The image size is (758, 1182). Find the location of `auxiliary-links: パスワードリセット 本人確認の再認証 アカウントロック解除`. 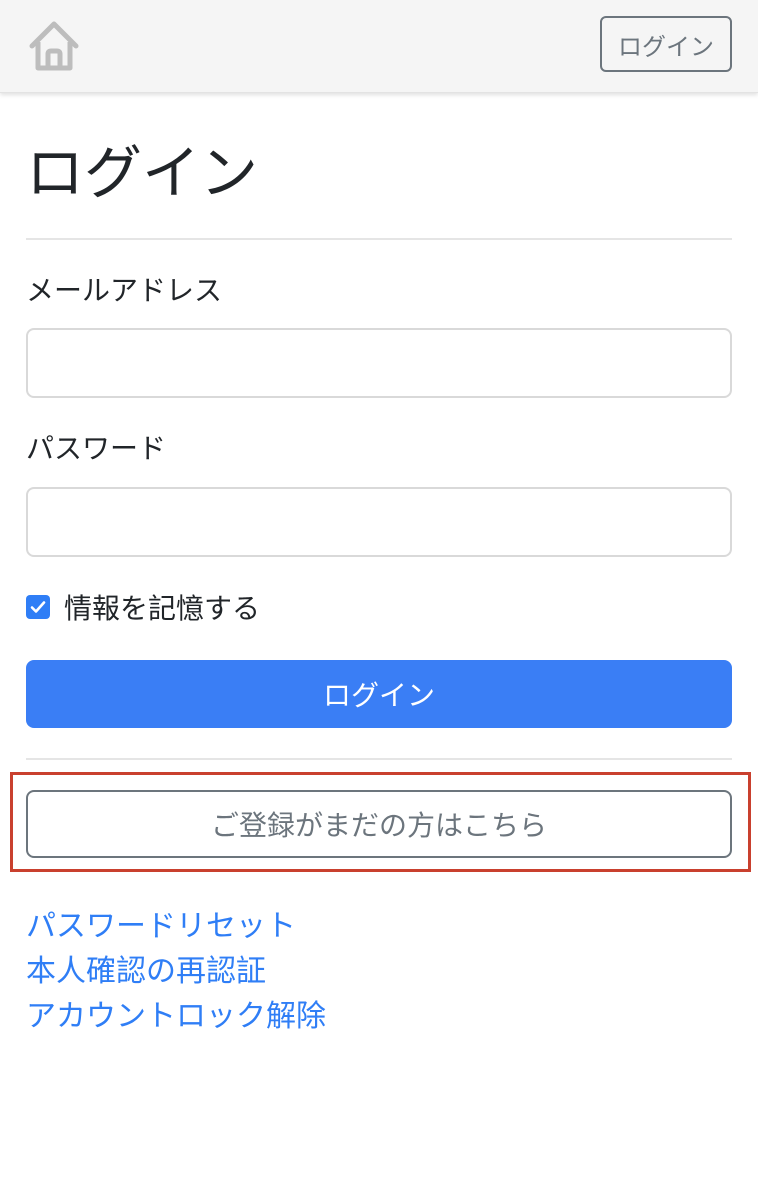

auxiliary-links: パスワードリセット 本人確認の再認証 アカウントロック解除 is located at coordinates (176, 971).